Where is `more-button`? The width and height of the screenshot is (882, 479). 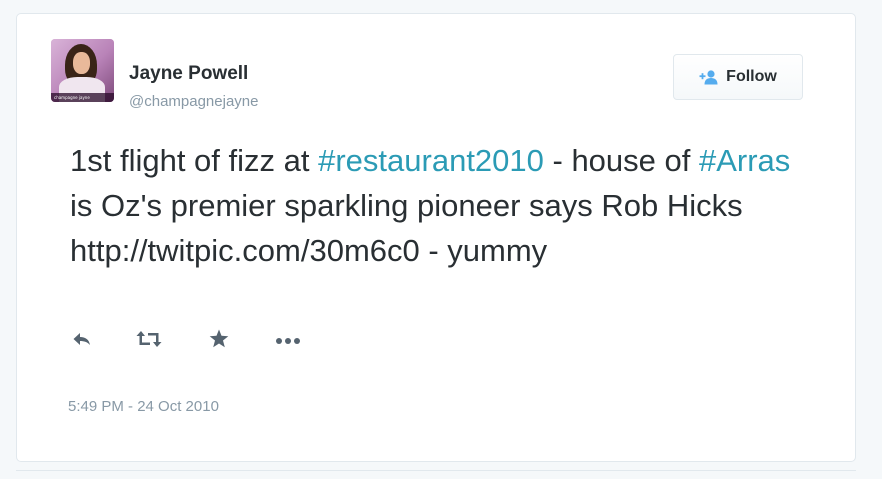 more-button is located at coordinates (288, 341).